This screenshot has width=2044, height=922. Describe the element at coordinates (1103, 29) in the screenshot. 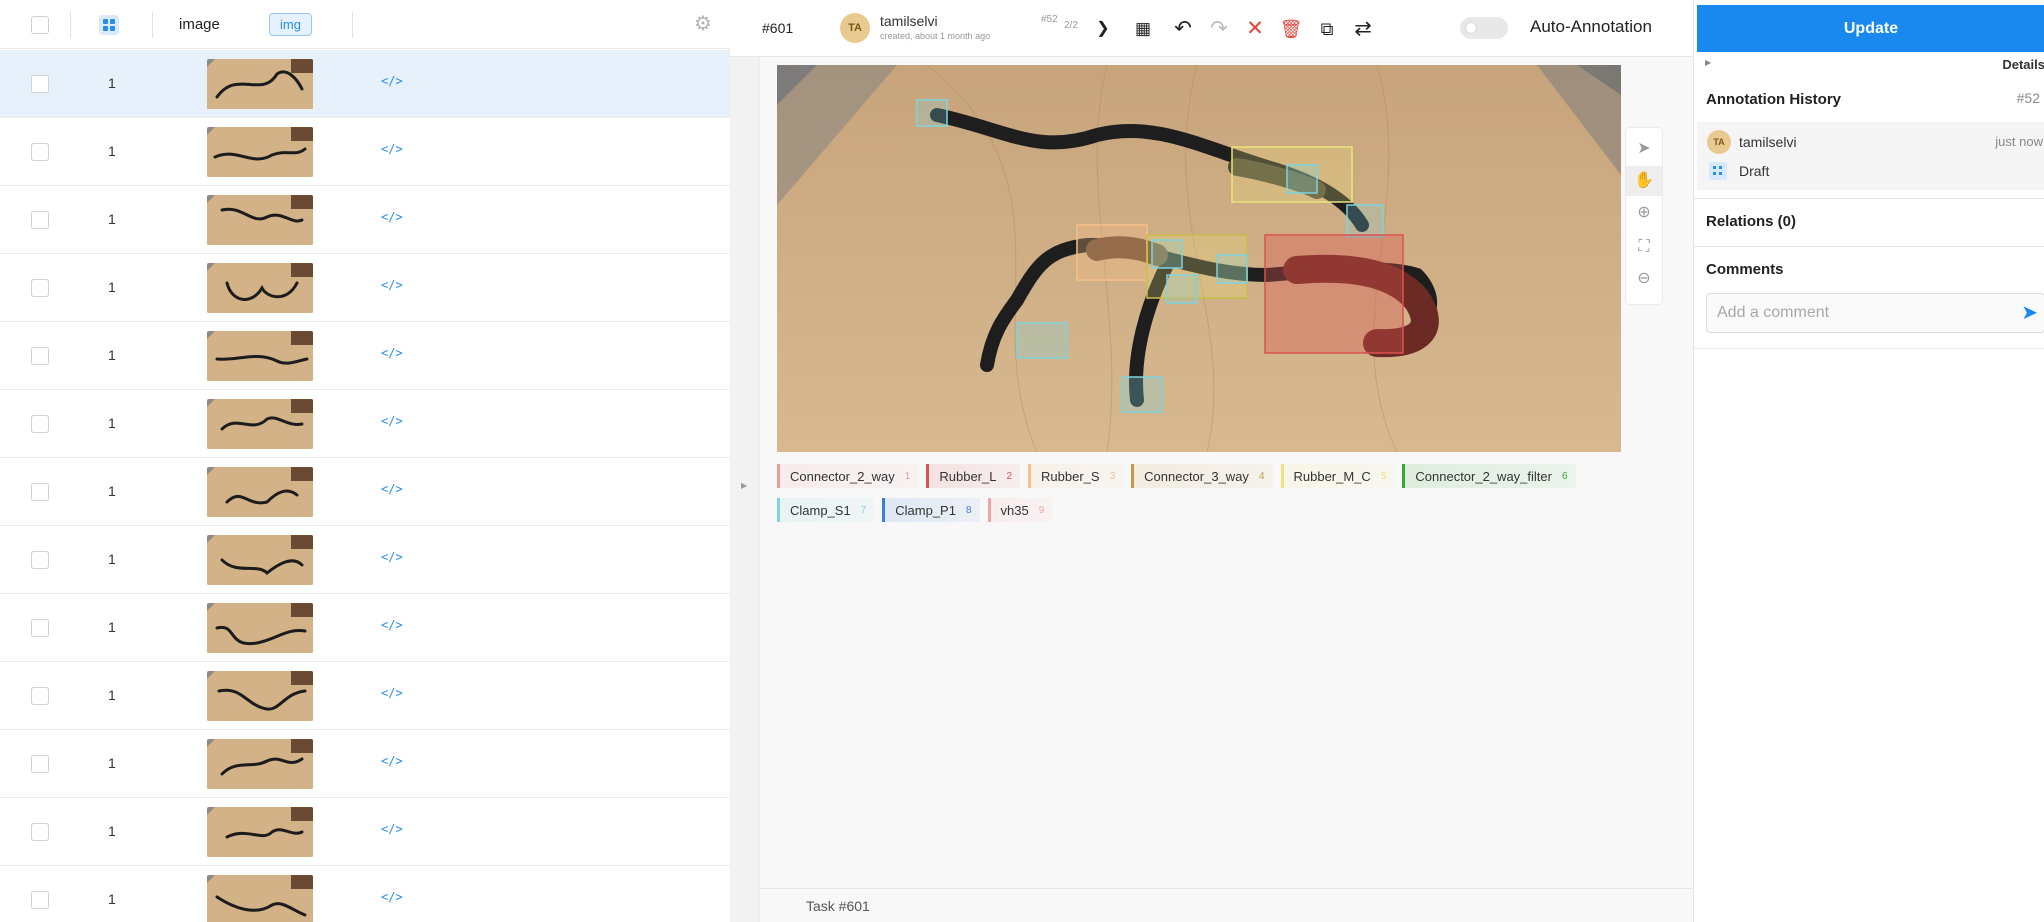

I see `chevron-down-icon: ❯` at that location.